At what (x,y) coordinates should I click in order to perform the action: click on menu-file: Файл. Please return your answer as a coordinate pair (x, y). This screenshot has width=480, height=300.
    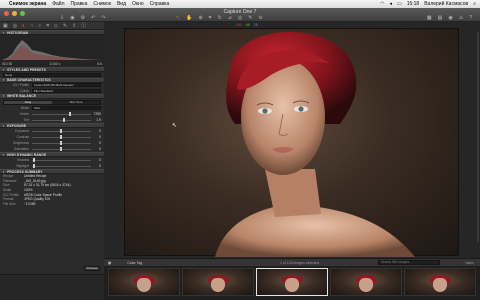
    Looking at the image, I should click on (58, 4).